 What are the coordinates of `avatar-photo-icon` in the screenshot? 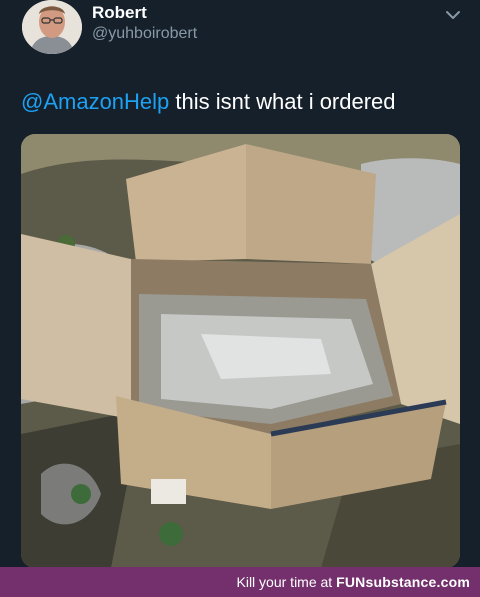 It's located at (52, 27).